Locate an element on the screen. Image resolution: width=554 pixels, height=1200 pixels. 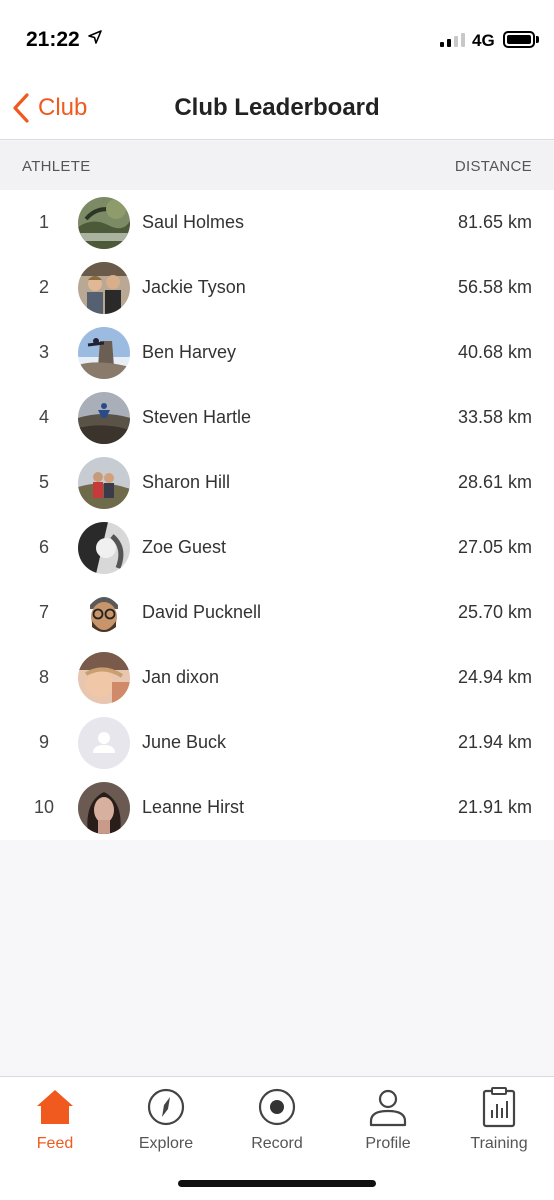
rank: 7 is located at coordinates (43, 612).